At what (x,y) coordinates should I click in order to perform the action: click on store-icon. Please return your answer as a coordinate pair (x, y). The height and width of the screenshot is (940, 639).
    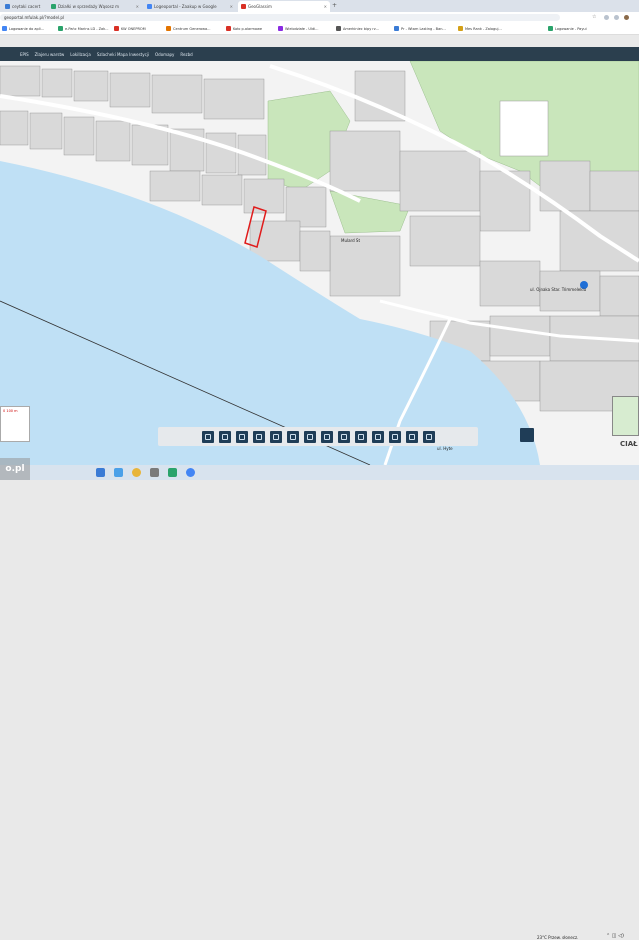
    Looking at the image, I should click on (172, 472).